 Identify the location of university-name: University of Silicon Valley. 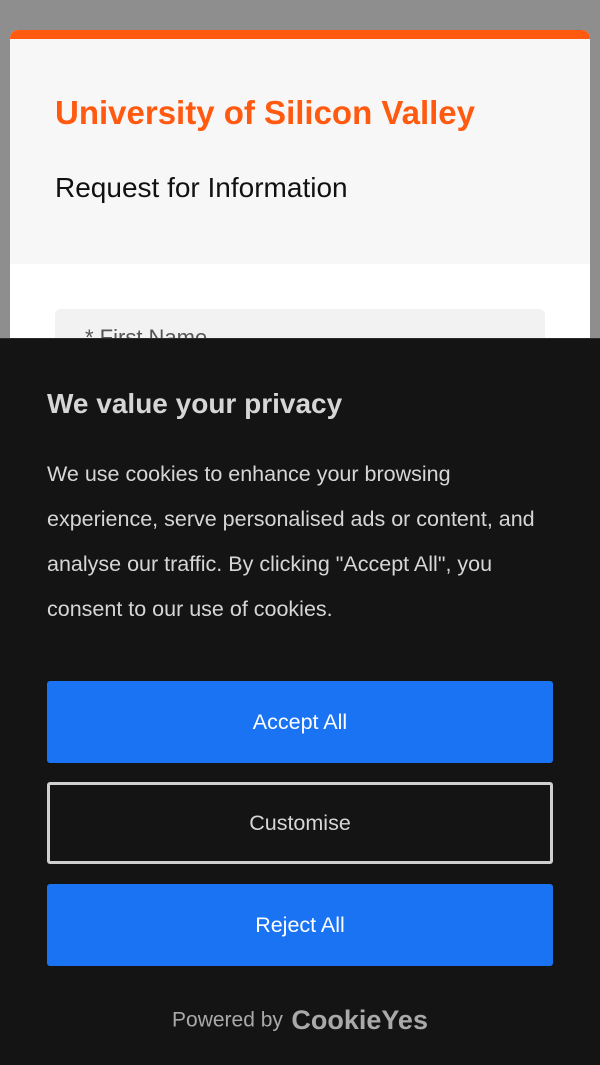
(265, 112).